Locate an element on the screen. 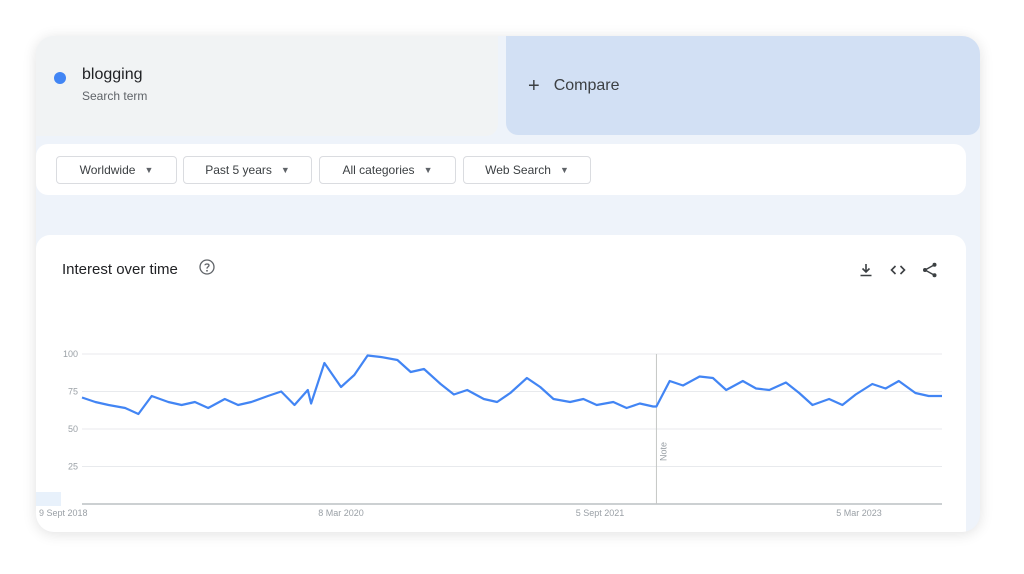  series-line is located at coordinates (511, 385).